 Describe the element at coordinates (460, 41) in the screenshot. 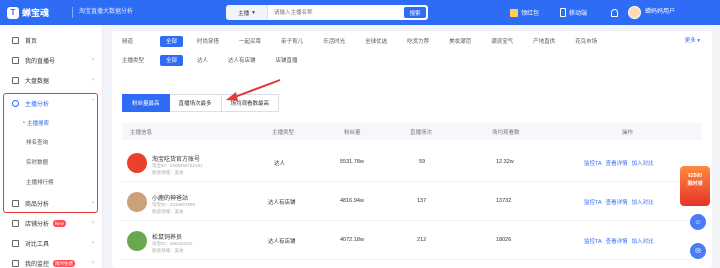

I see `channel-chip: 美妆潮范` at that location.